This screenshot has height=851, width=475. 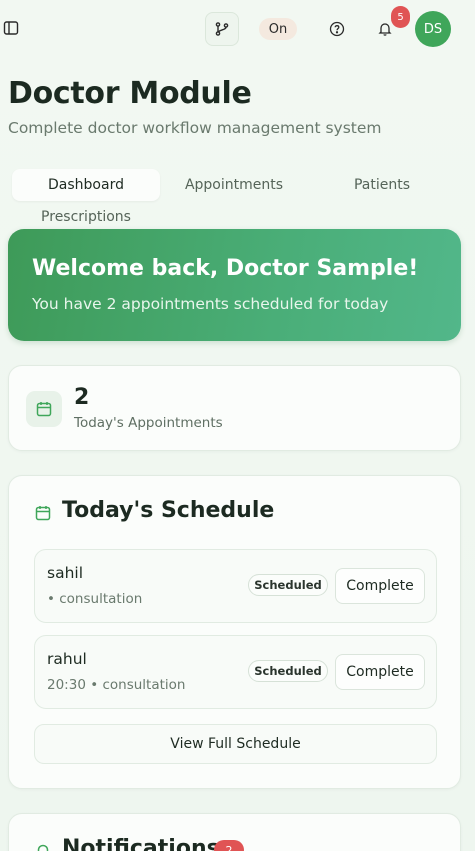 What do you see at coordinates (116, 685) in the screenshot?
I see `appointment-meta: 20:30 • consultation` at bounding box center [116, 685].